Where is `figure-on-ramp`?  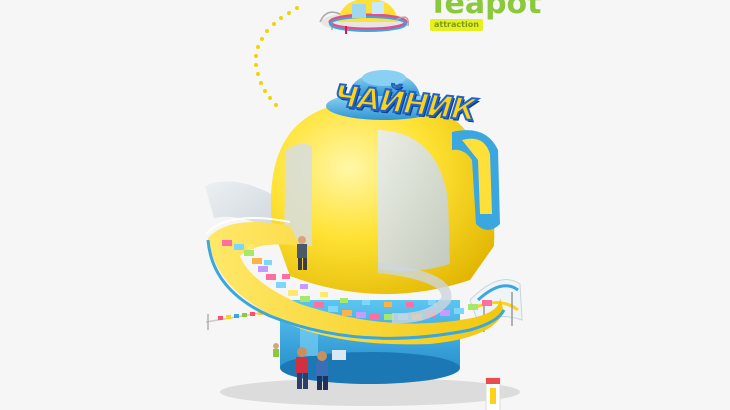 figure-on-ramp is located at coordinates (302, 253).